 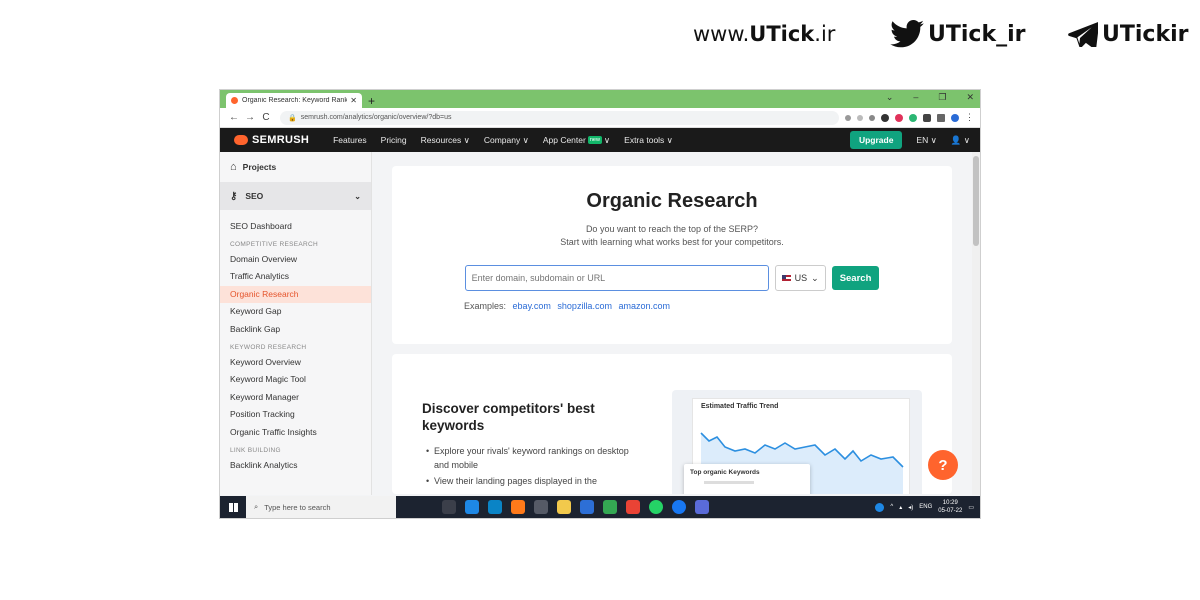 I want to click on edge-legacy-icon, so click(x=472, y=507).